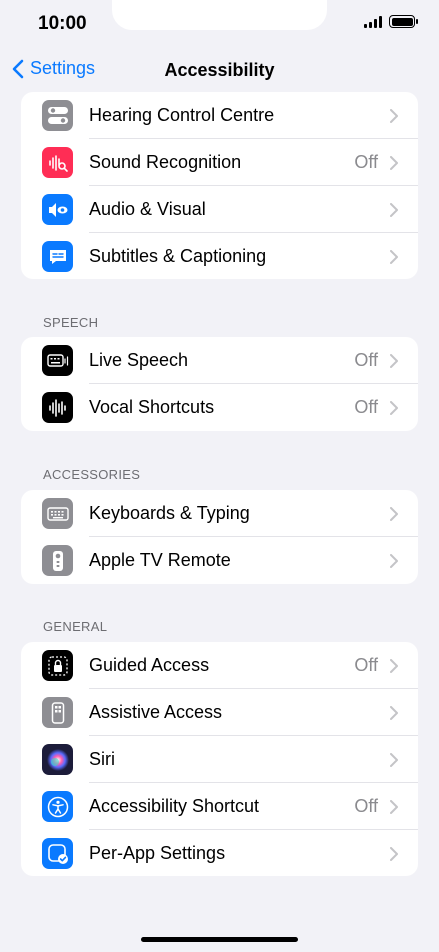  Describe the element at coordinates (156, 712) in the screenshot. I see `item-label: Assistive Access` at that location.